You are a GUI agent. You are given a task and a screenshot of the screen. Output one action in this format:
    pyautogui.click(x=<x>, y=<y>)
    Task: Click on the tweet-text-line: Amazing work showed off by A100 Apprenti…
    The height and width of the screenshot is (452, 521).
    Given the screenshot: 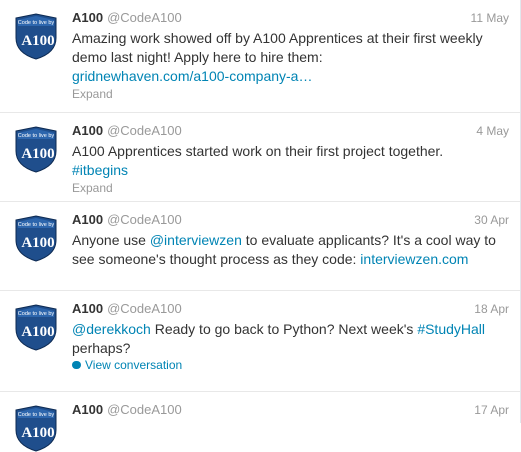 What is the action you would take?
    pyautogui.click(x=277, y=38)
    